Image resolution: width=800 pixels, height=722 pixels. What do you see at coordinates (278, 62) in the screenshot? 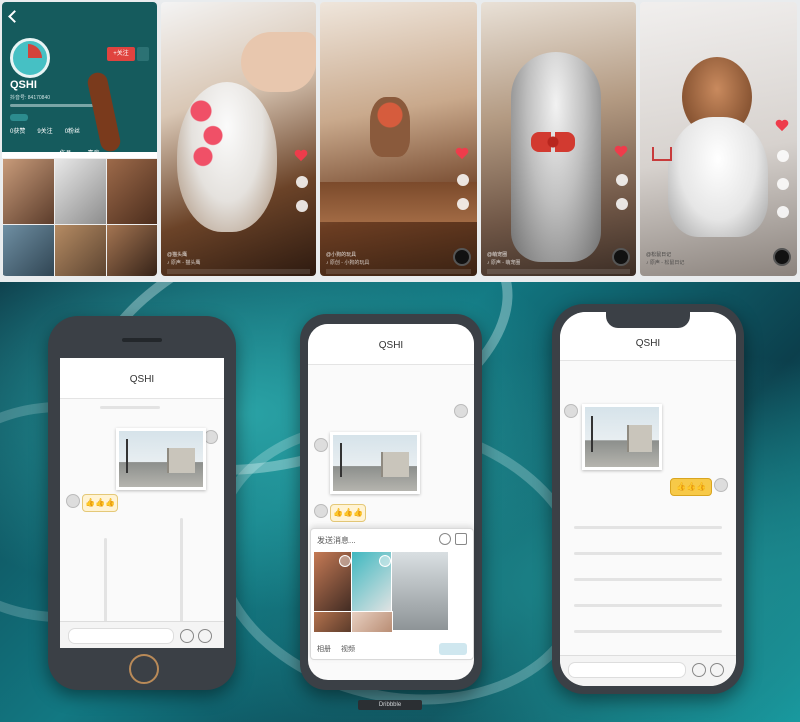
I see `hand` at bounding box center [278, 62].